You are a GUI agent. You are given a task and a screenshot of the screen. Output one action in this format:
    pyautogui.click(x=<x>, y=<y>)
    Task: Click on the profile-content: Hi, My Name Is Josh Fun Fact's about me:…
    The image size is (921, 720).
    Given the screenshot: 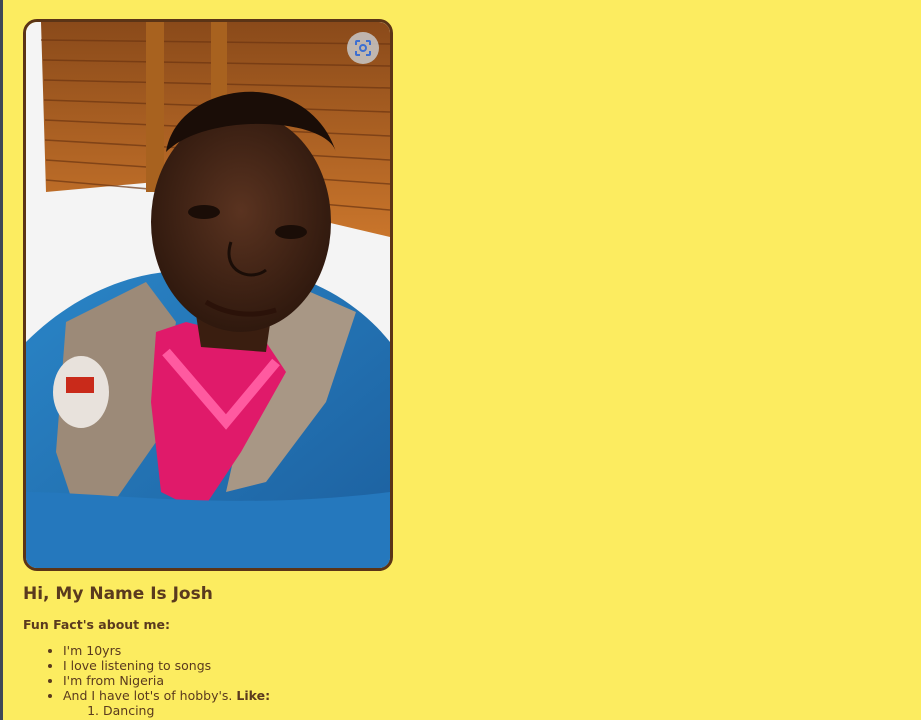 What is the action you would take?
    pyautogui.click(x=323, y=651)
    